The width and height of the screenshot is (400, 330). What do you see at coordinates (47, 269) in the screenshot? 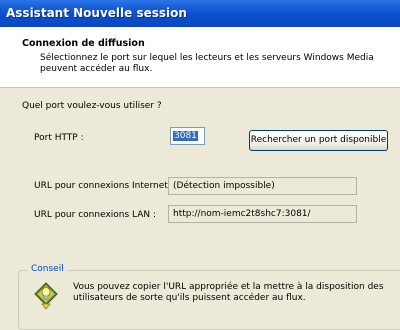
I see `tip-legend: Conseil` at bounding box center [47, 269].